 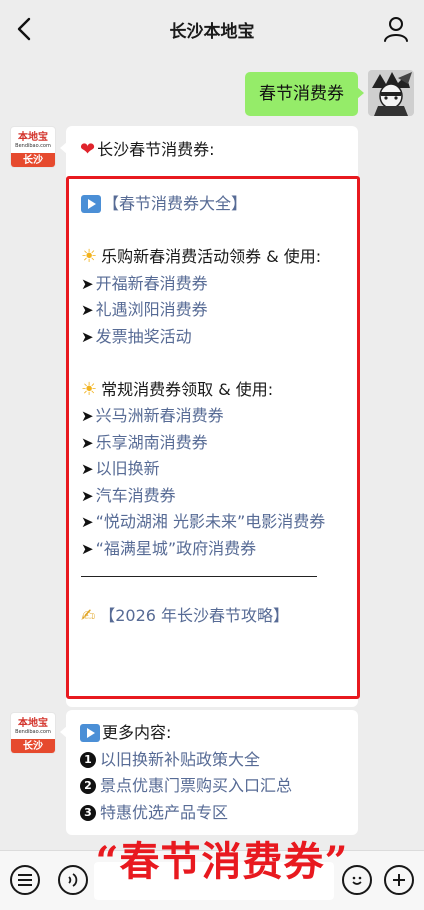 What do you see at coordinates (215, 337) in the screenshot?
I see `link-row: ➤ 发票抽奖活动` at bounding box center [215, 337].